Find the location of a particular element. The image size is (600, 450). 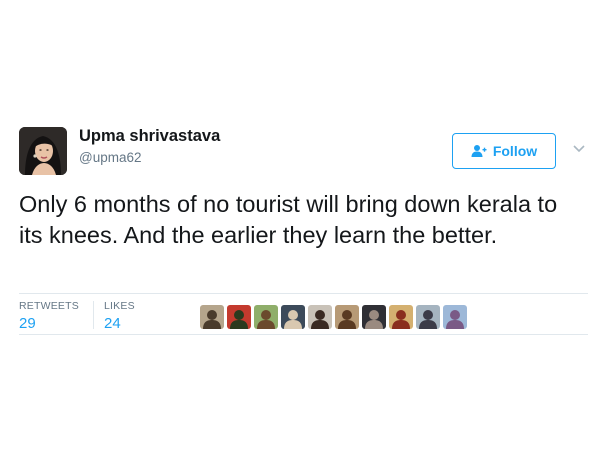

author-avatar is located at coordinates (43, 151).